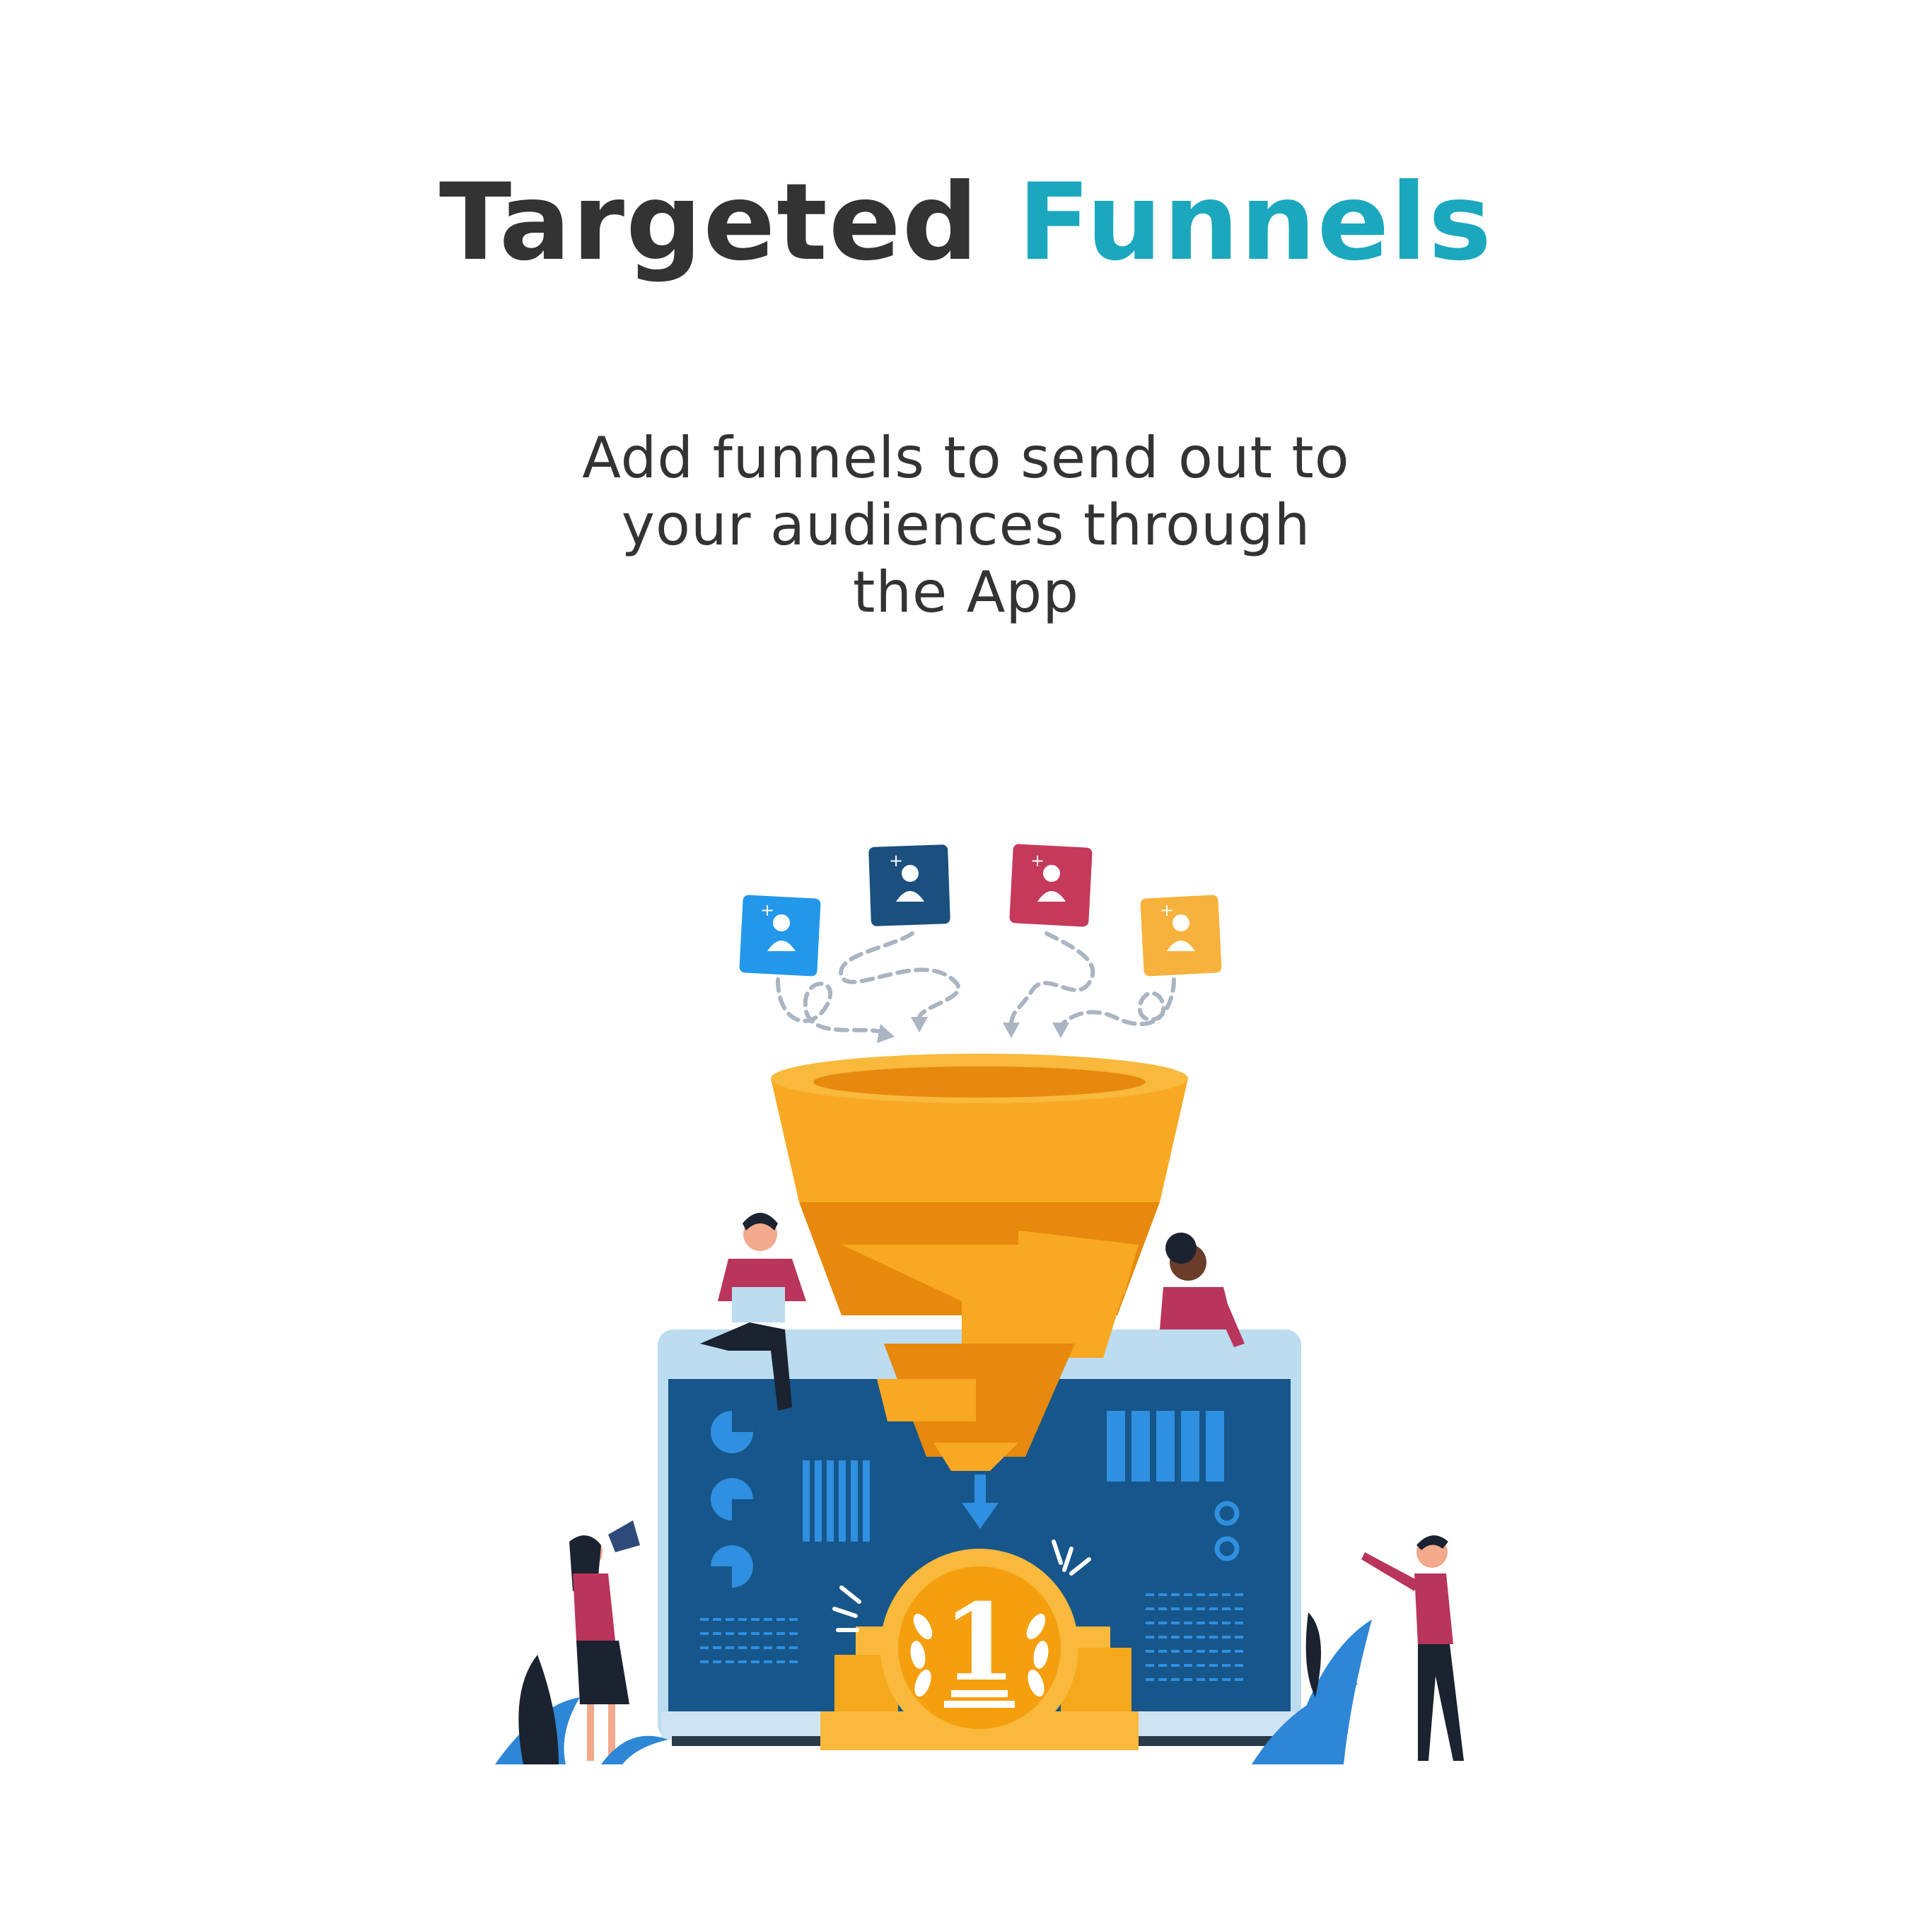 The image size is (1932, 1932). What do you see at coordinates (624, 1536) in the screenshot?
I see `megaphone-icon` at bounding box center [624, 1536].